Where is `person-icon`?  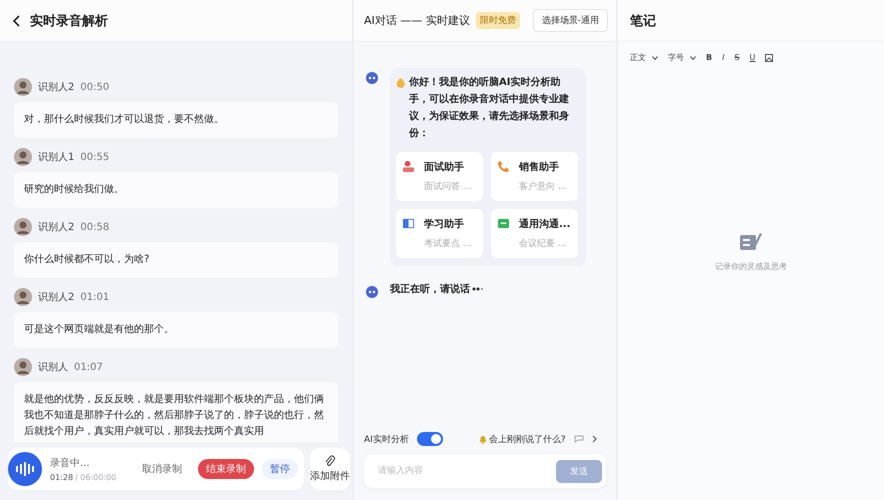
person-icon is located at coordinates (408, 166).